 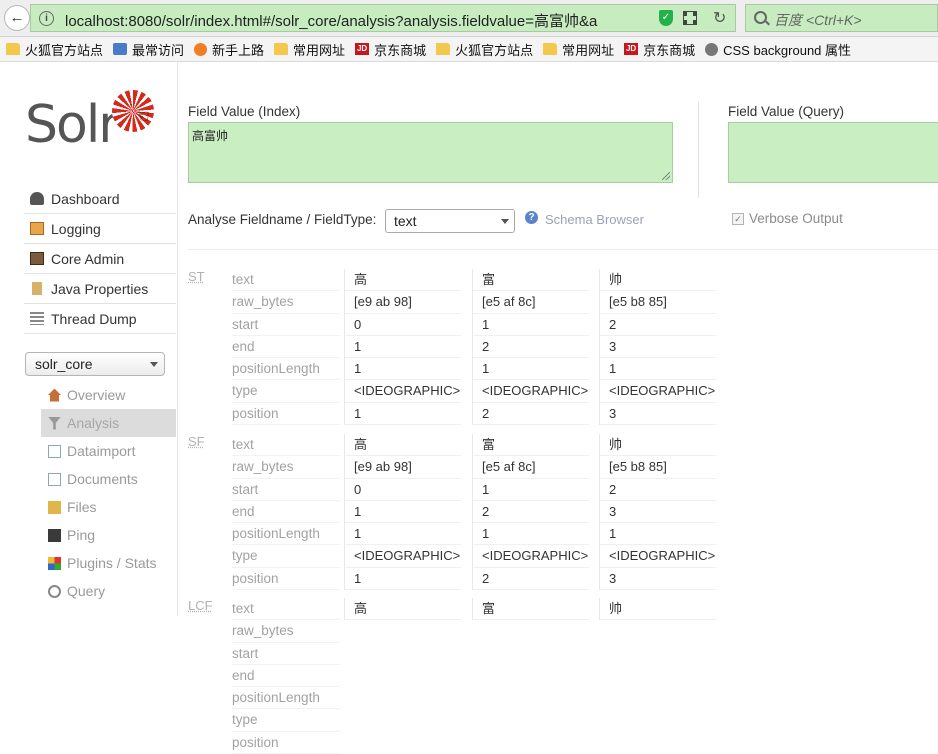 What do you see at coordinates (54, 451) in the screenshot?
I see `dataimport-icon` at bounding box center [54, 451].